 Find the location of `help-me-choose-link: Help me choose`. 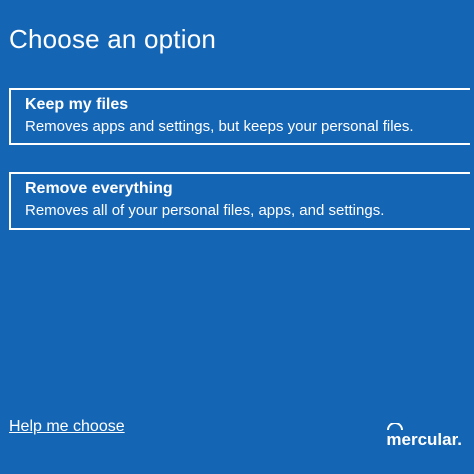

help-me-choose-link: Help me choose is located at coordinates (67, 427).